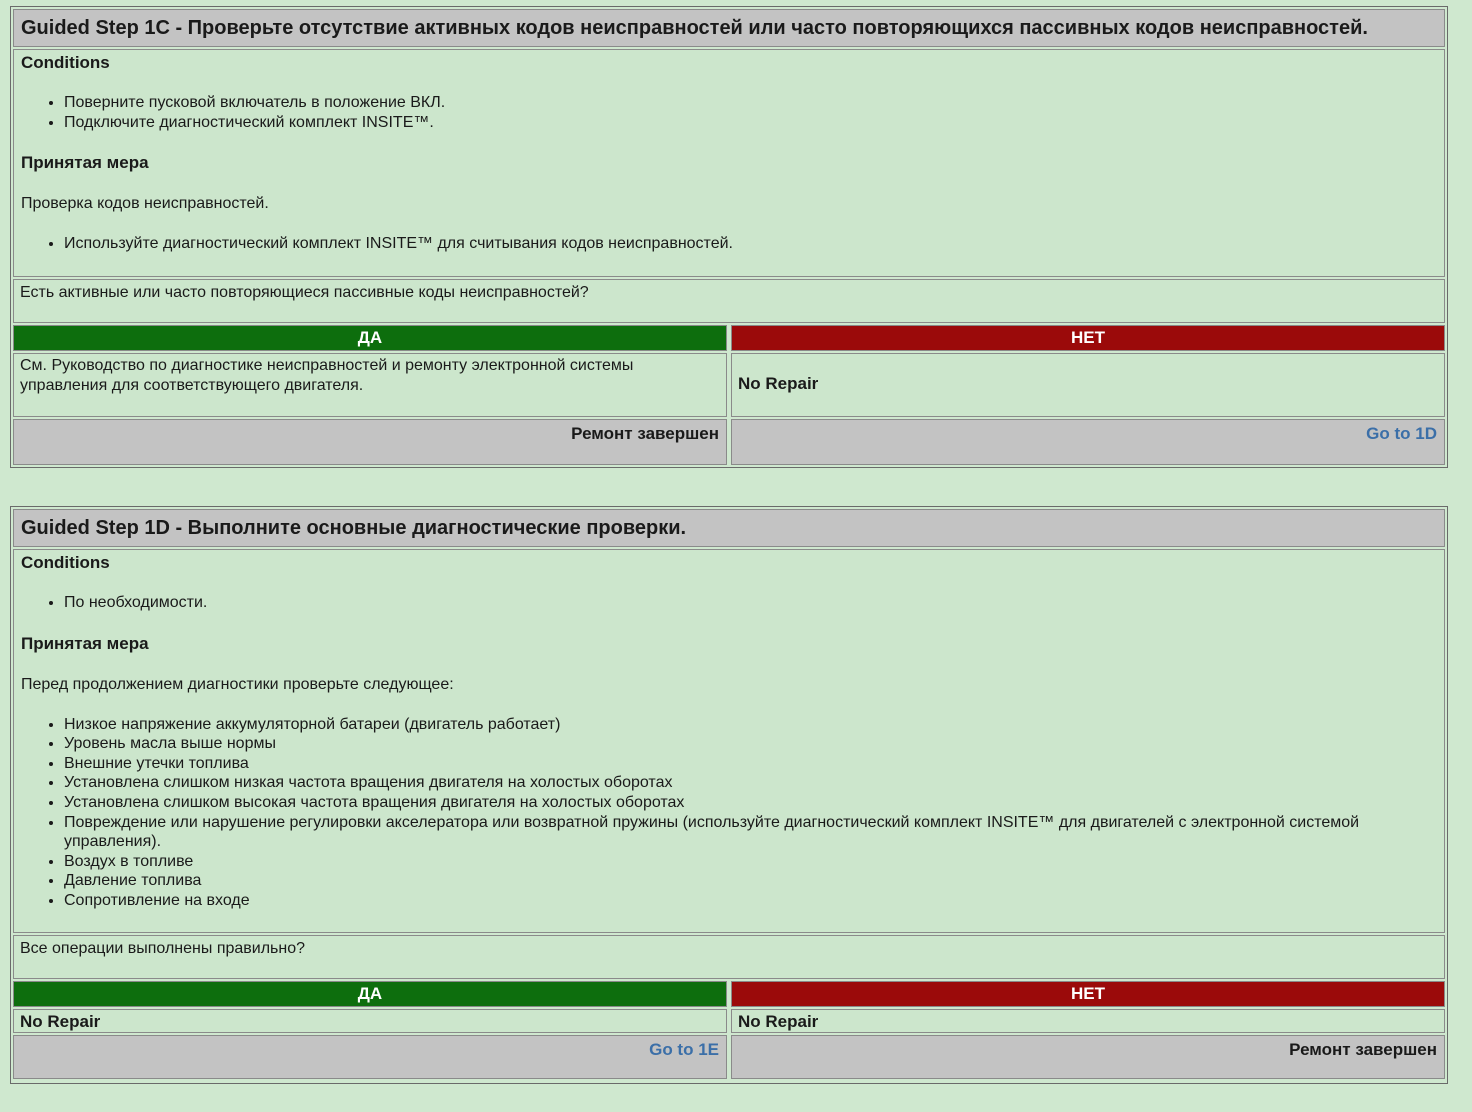 Image resolution: width=1472 pixels, height=1112 pixels. Describe the element at coordinates (729, 957) in the screenshot. I see `question: Все операции выполнены правильно?` at that location.